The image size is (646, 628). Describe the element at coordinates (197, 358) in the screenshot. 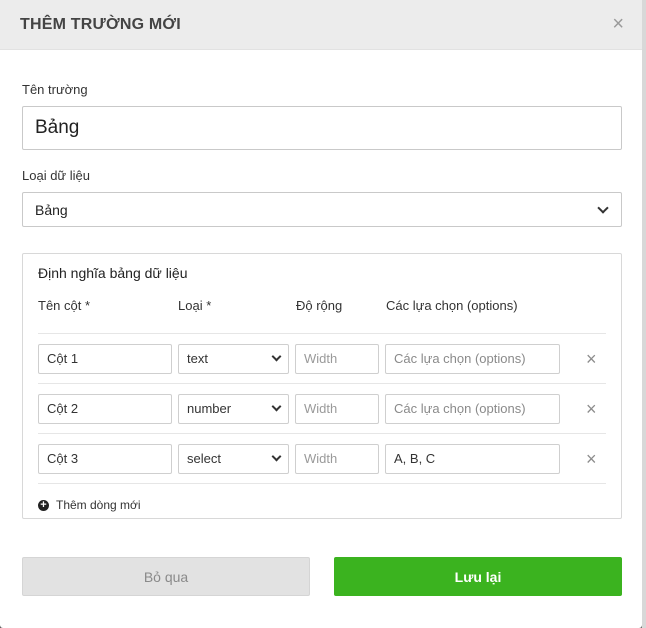

I see `column-type-value: text` at that location.